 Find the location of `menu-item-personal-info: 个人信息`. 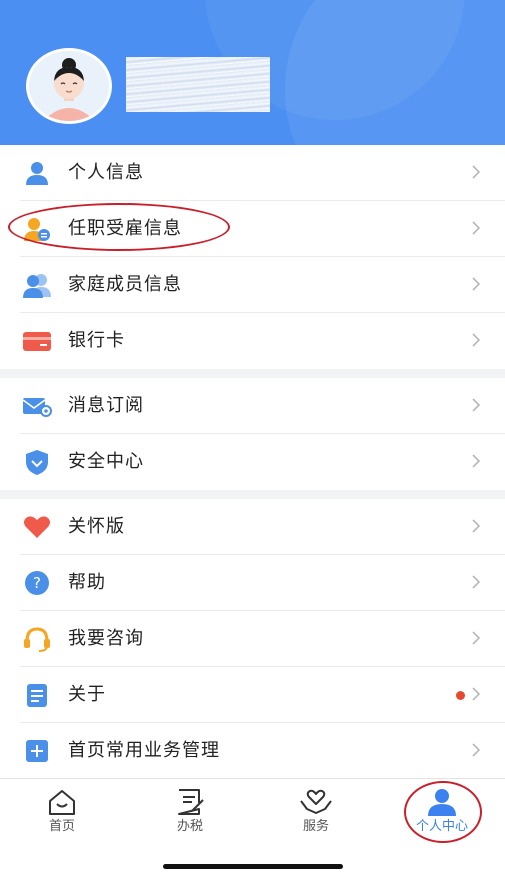

menu-item-personal-info: 个人信息 is located at coordinates (252, 173).